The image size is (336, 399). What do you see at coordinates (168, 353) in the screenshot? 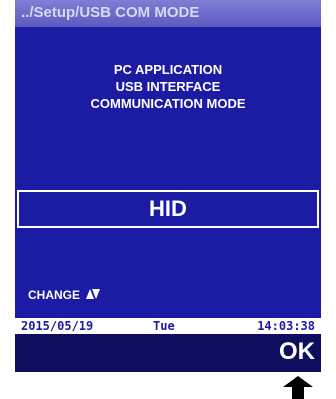
I see `softkey-bar: OK` at bounding box center [168, 353].